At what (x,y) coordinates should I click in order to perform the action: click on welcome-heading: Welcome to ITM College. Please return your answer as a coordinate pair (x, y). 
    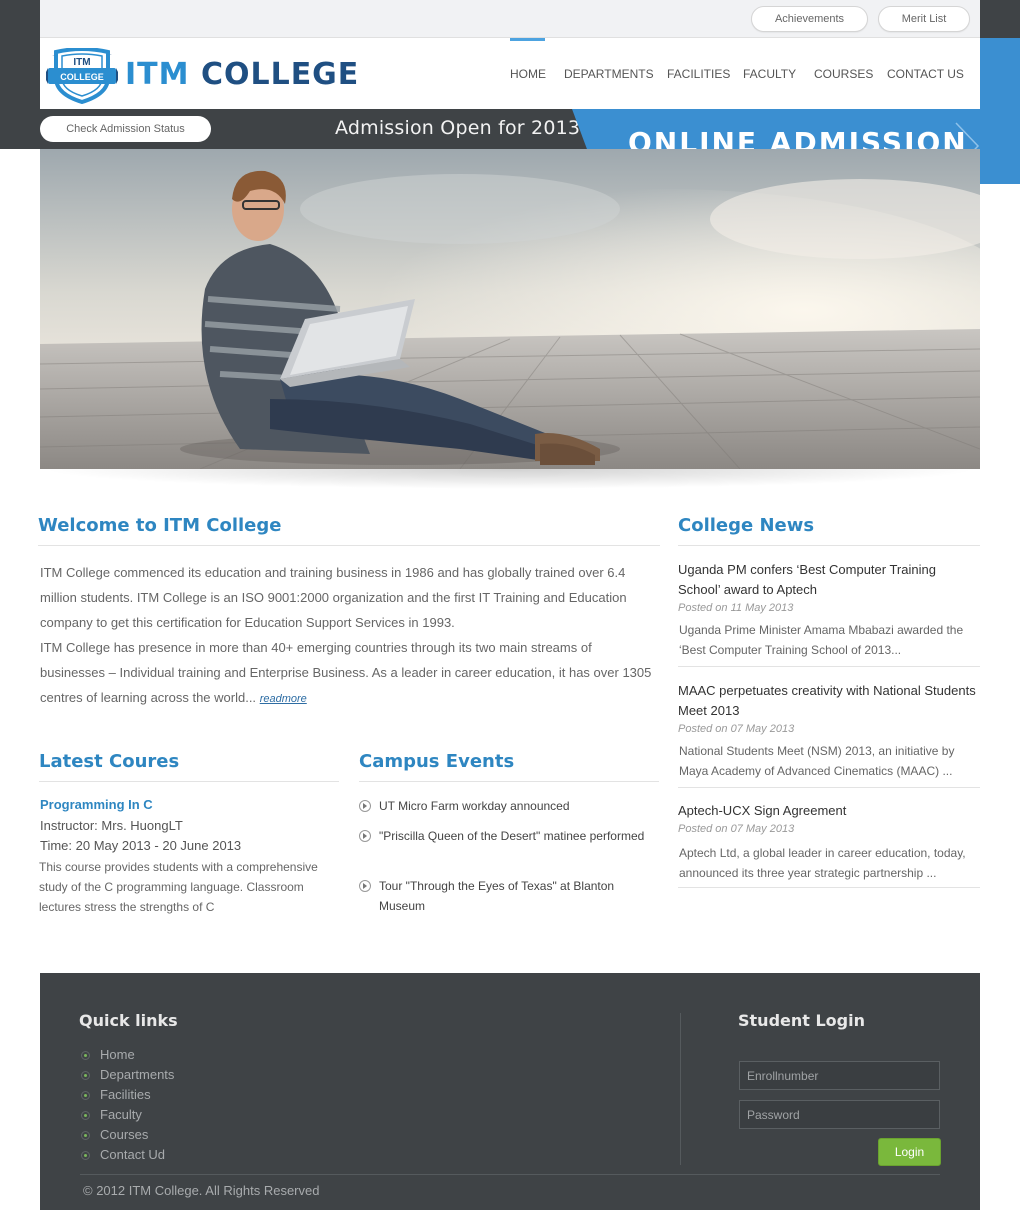
    Looking at the image, I should click on (160, 525).